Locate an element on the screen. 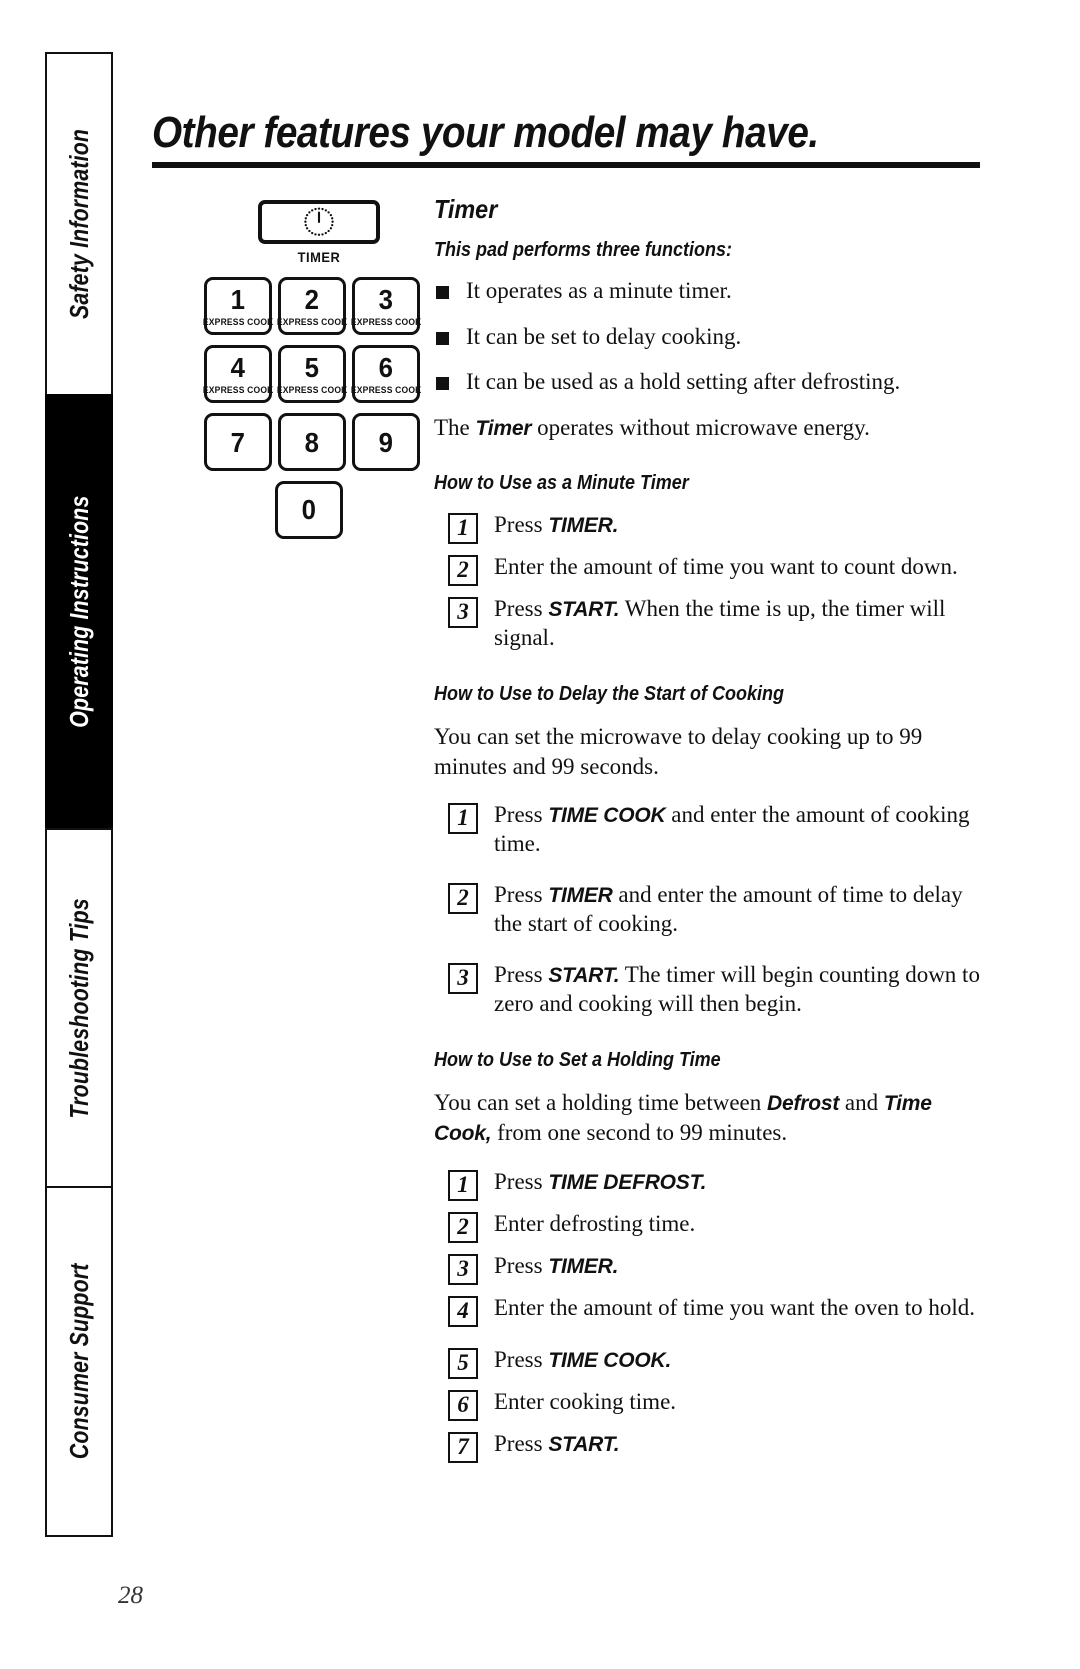 The height and width of the screenshot is (1669, 1080). keypad-key-8: 8 is located at coordinates (312, 442).